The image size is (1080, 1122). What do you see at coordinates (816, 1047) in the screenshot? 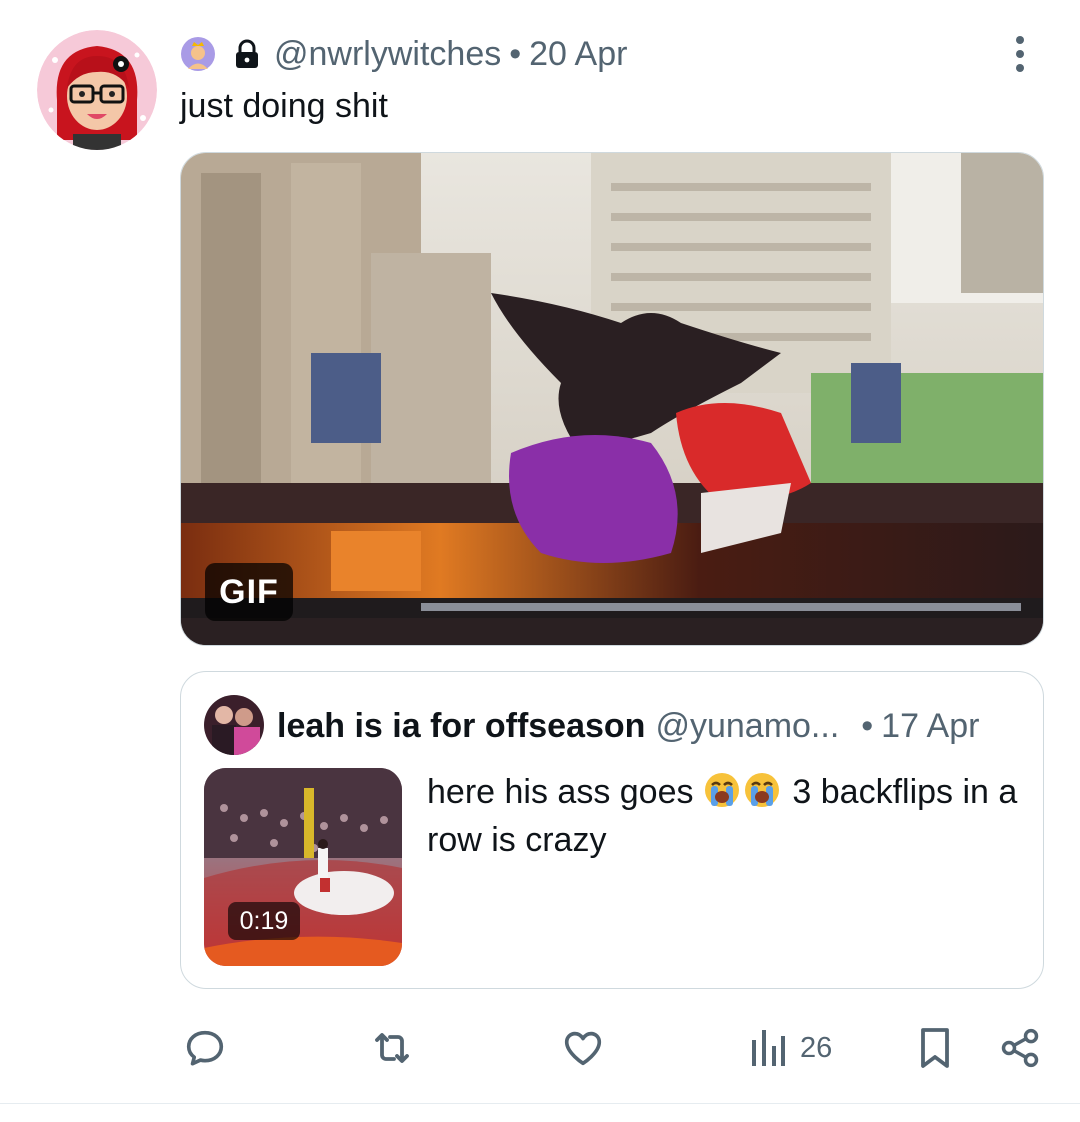
I see `views-count: 26` at bounding box center [816, 1047].